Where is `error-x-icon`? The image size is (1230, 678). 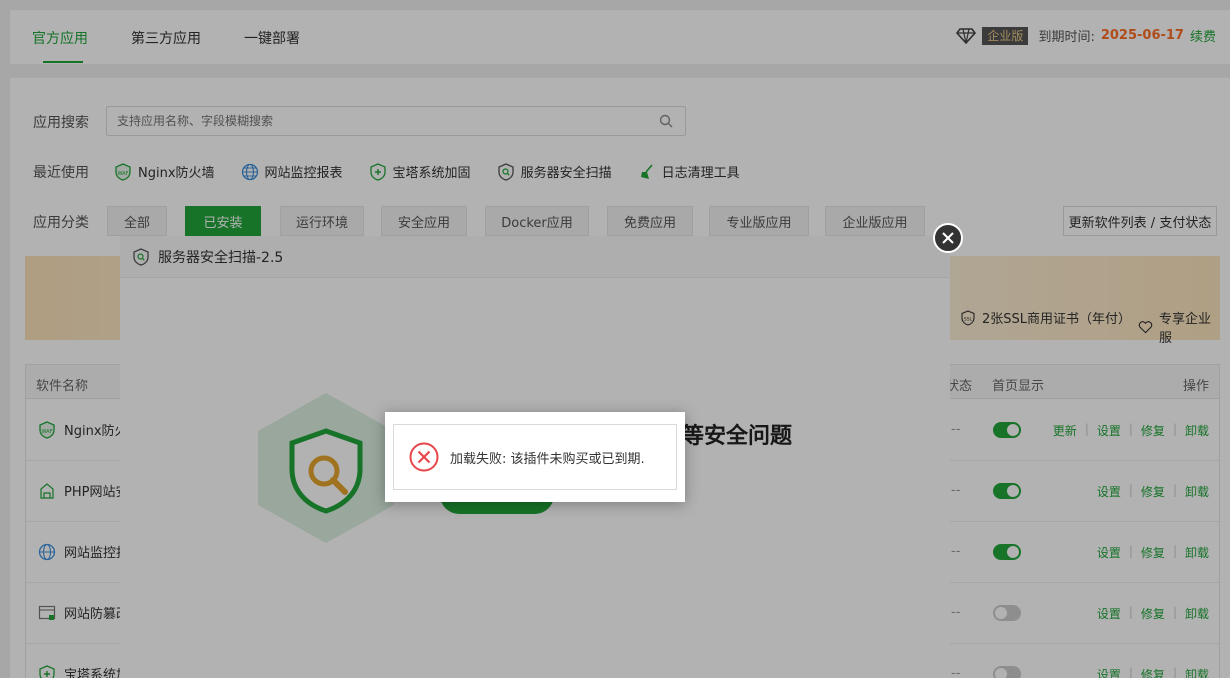
error-x-icon is located at coordinates (424, 457).